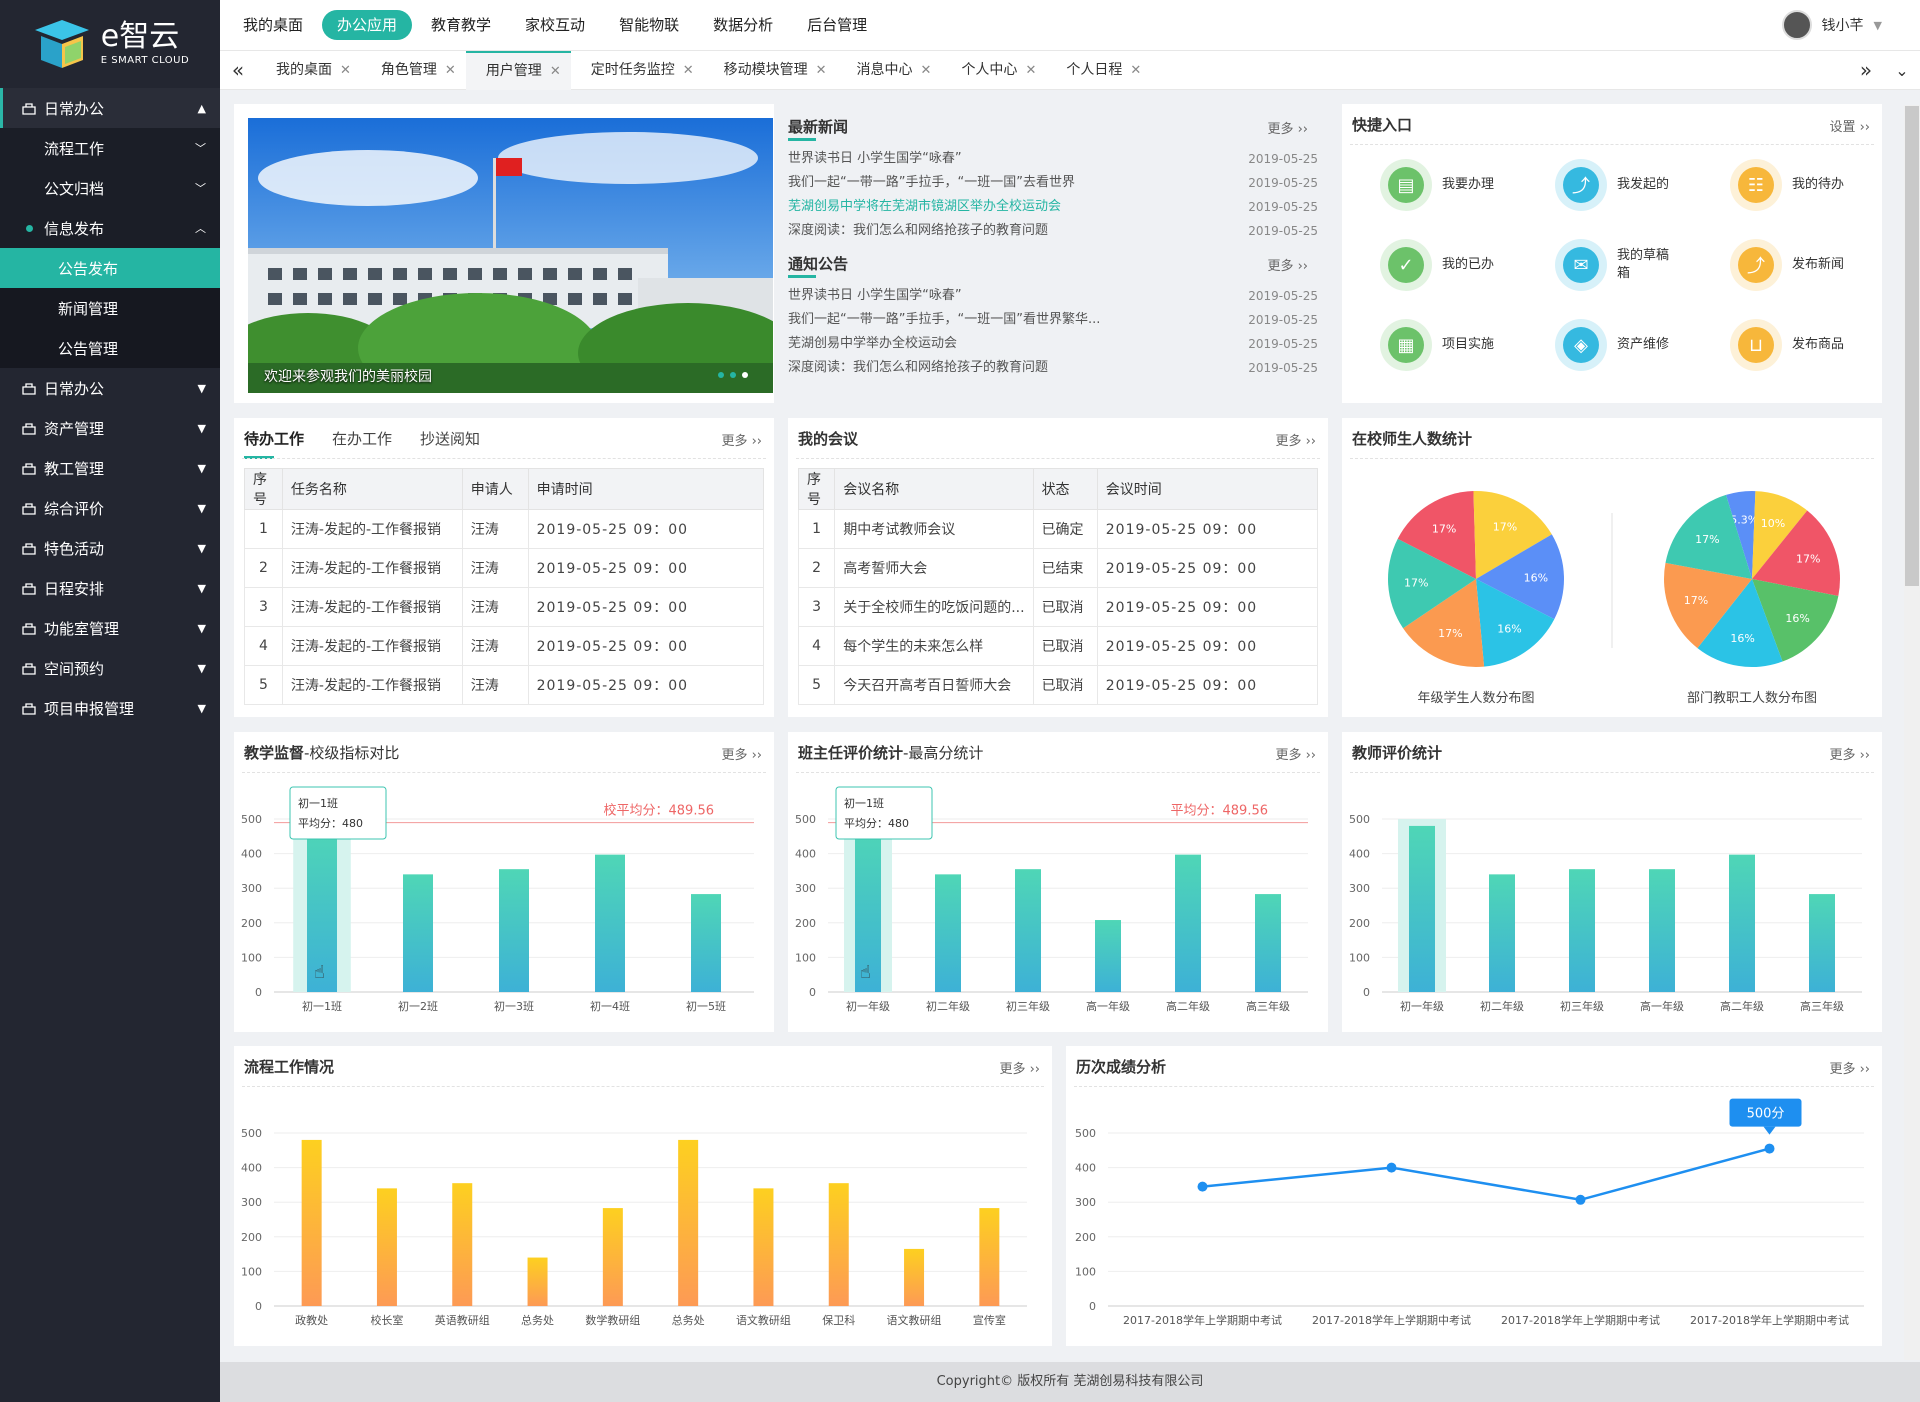  What do you see at coordinates (741, 439) in the screenshot?
I see `todo-more-link: 更多 ››` at bounding box center [741, 439].